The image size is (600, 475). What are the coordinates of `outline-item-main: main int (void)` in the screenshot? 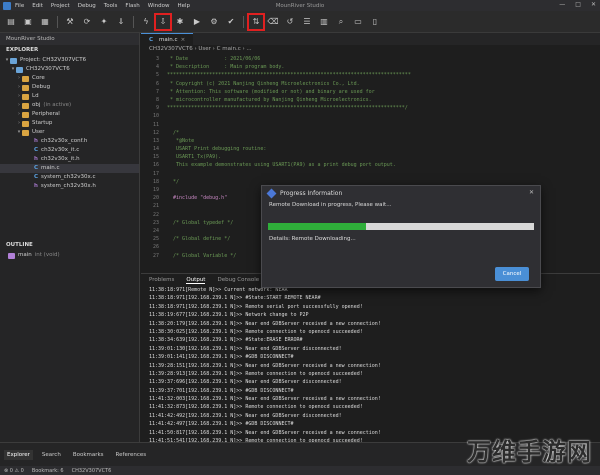 It's located at (69, 255).